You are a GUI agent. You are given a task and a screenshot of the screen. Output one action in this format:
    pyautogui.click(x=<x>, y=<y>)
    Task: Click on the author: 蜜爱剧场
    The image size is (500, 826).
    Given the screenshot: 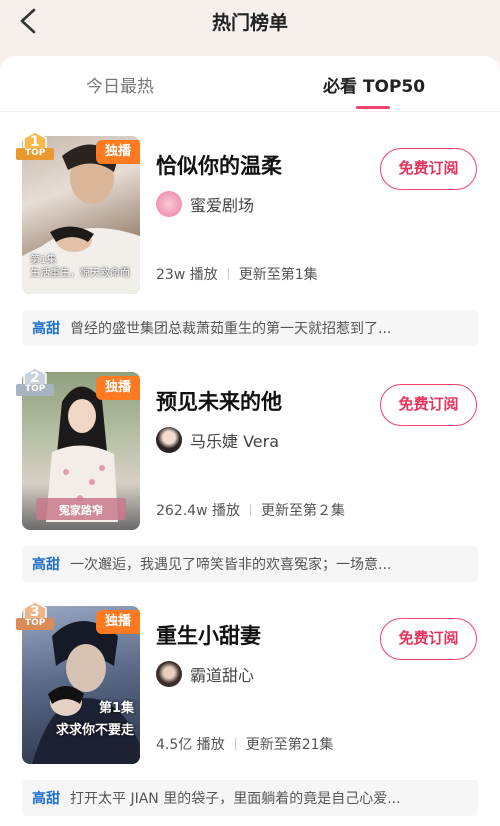 What is the action you would take?
    pyautogui.click(x=205, y=204)
    